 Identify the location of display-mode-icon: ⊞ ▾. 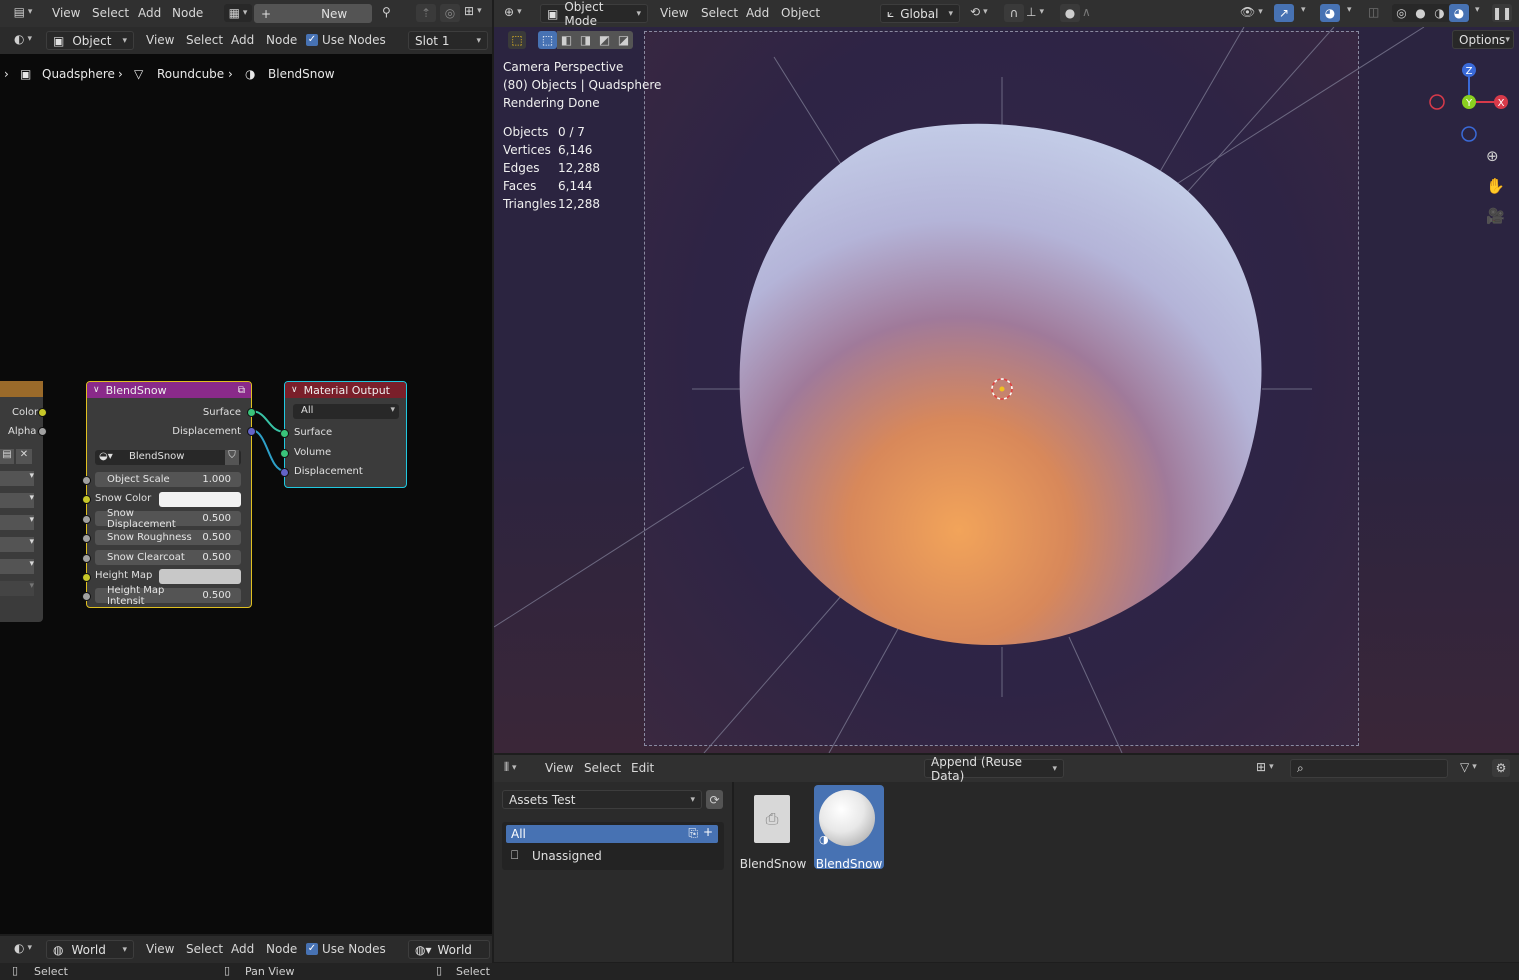
(1265, 767).